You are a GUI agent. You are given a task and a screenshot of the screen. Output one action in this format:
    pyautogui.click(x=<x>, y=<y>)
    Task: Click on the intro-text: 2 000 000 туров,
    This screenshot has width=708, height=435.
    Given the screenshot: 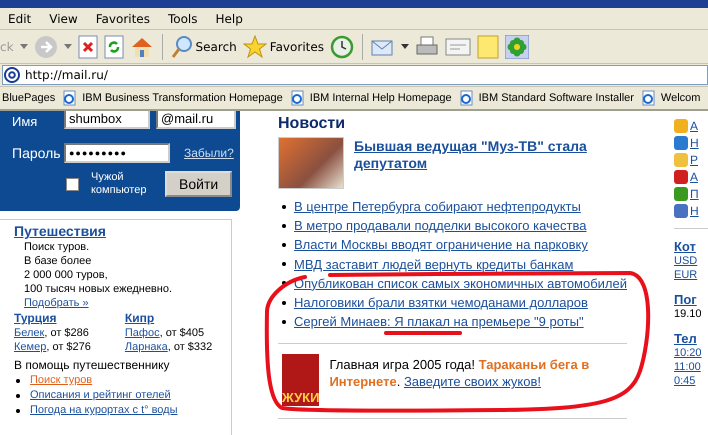 What is the action you would take?
    pyautogui.click(x=66, y=275)
    